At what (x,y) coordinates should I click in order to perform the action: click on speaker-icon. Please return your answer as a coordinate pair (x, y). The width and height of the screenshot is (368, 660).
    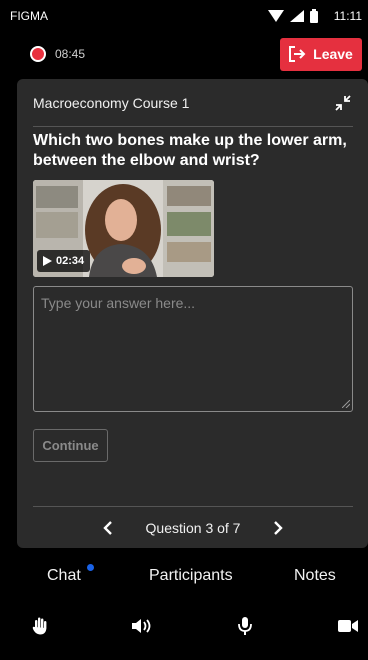
    Looking at the image, I should click on (141, 626).